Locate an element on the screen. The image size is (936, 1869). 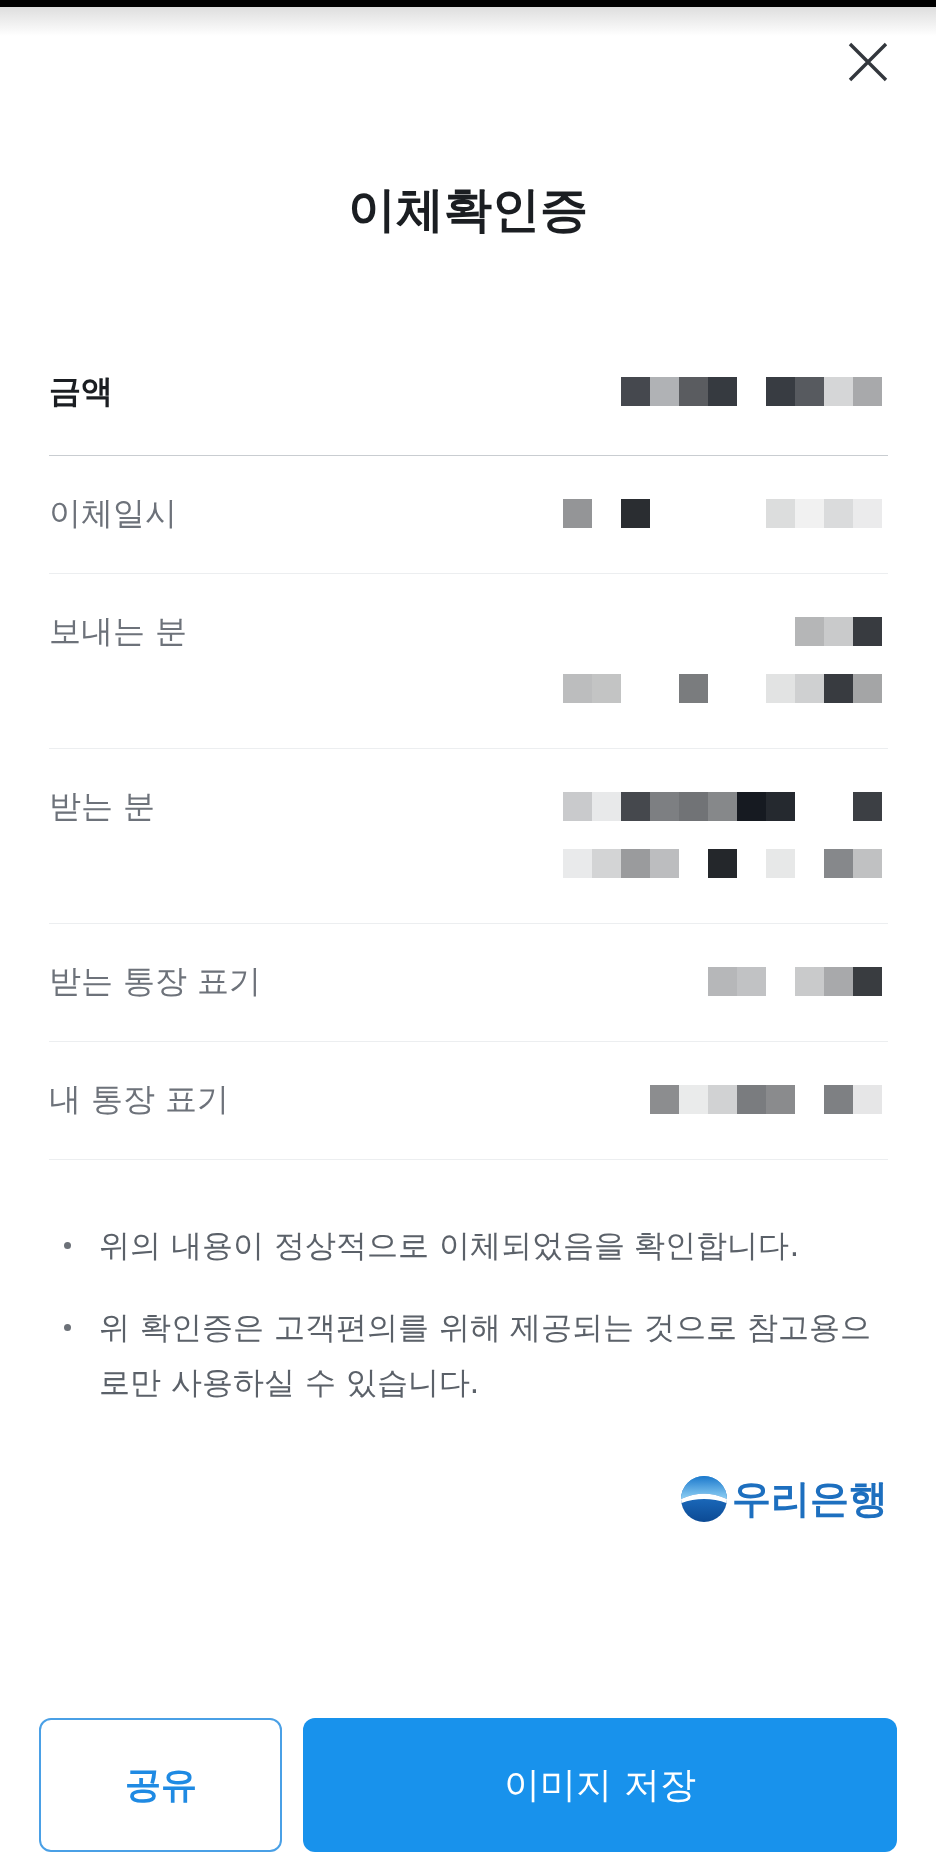
detail-label: 보내는 분 is located at coordinates (118, 631).